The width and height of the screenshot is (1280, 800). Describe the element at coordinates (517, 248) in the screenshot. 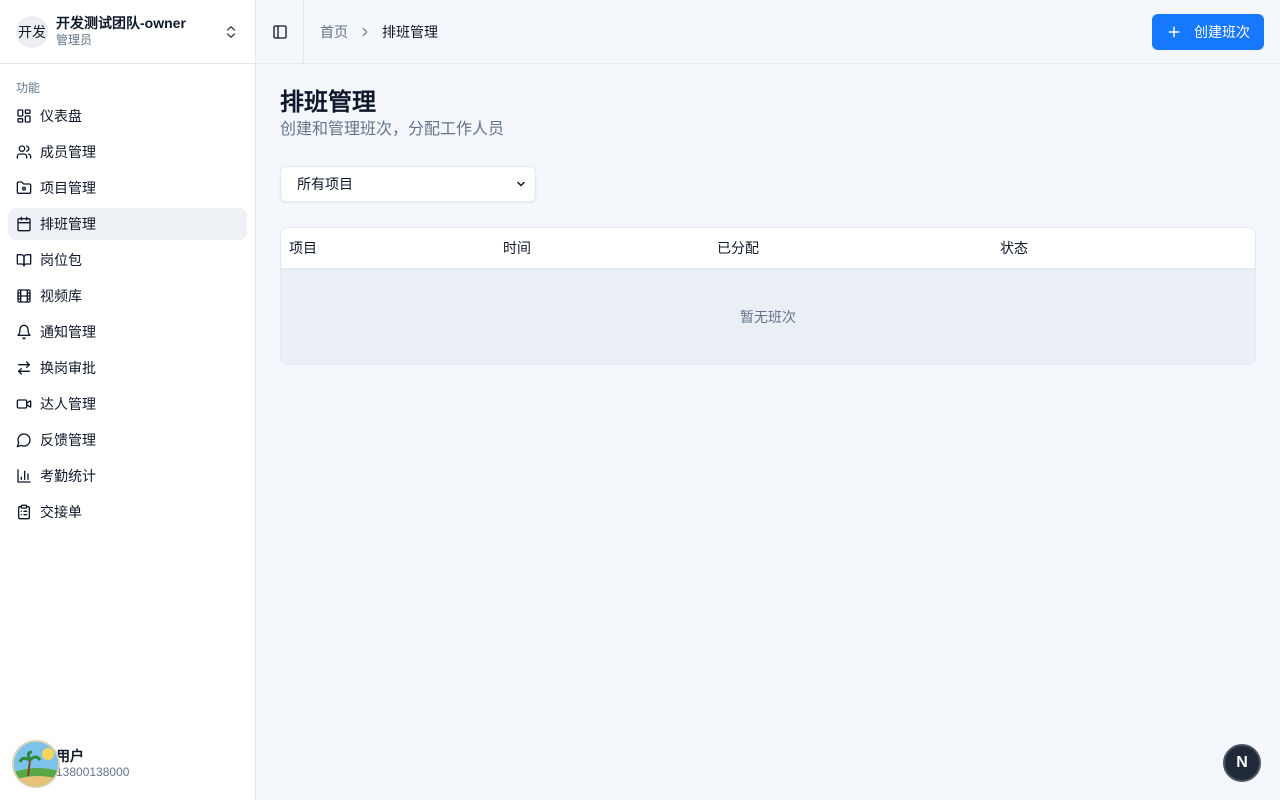

I see `column-header-time: 时间` at that location.